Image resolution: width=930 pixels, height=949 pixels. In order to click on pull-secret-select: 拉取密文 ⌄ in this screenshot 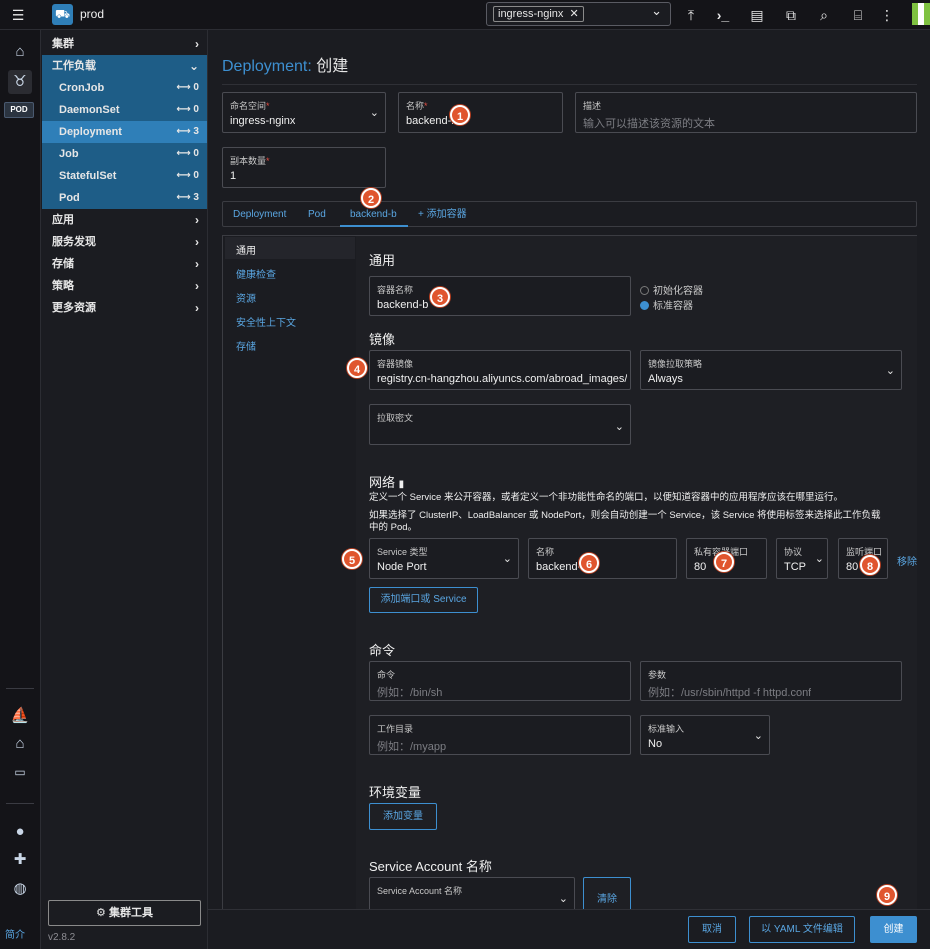, I will do `click(500, 424)`.